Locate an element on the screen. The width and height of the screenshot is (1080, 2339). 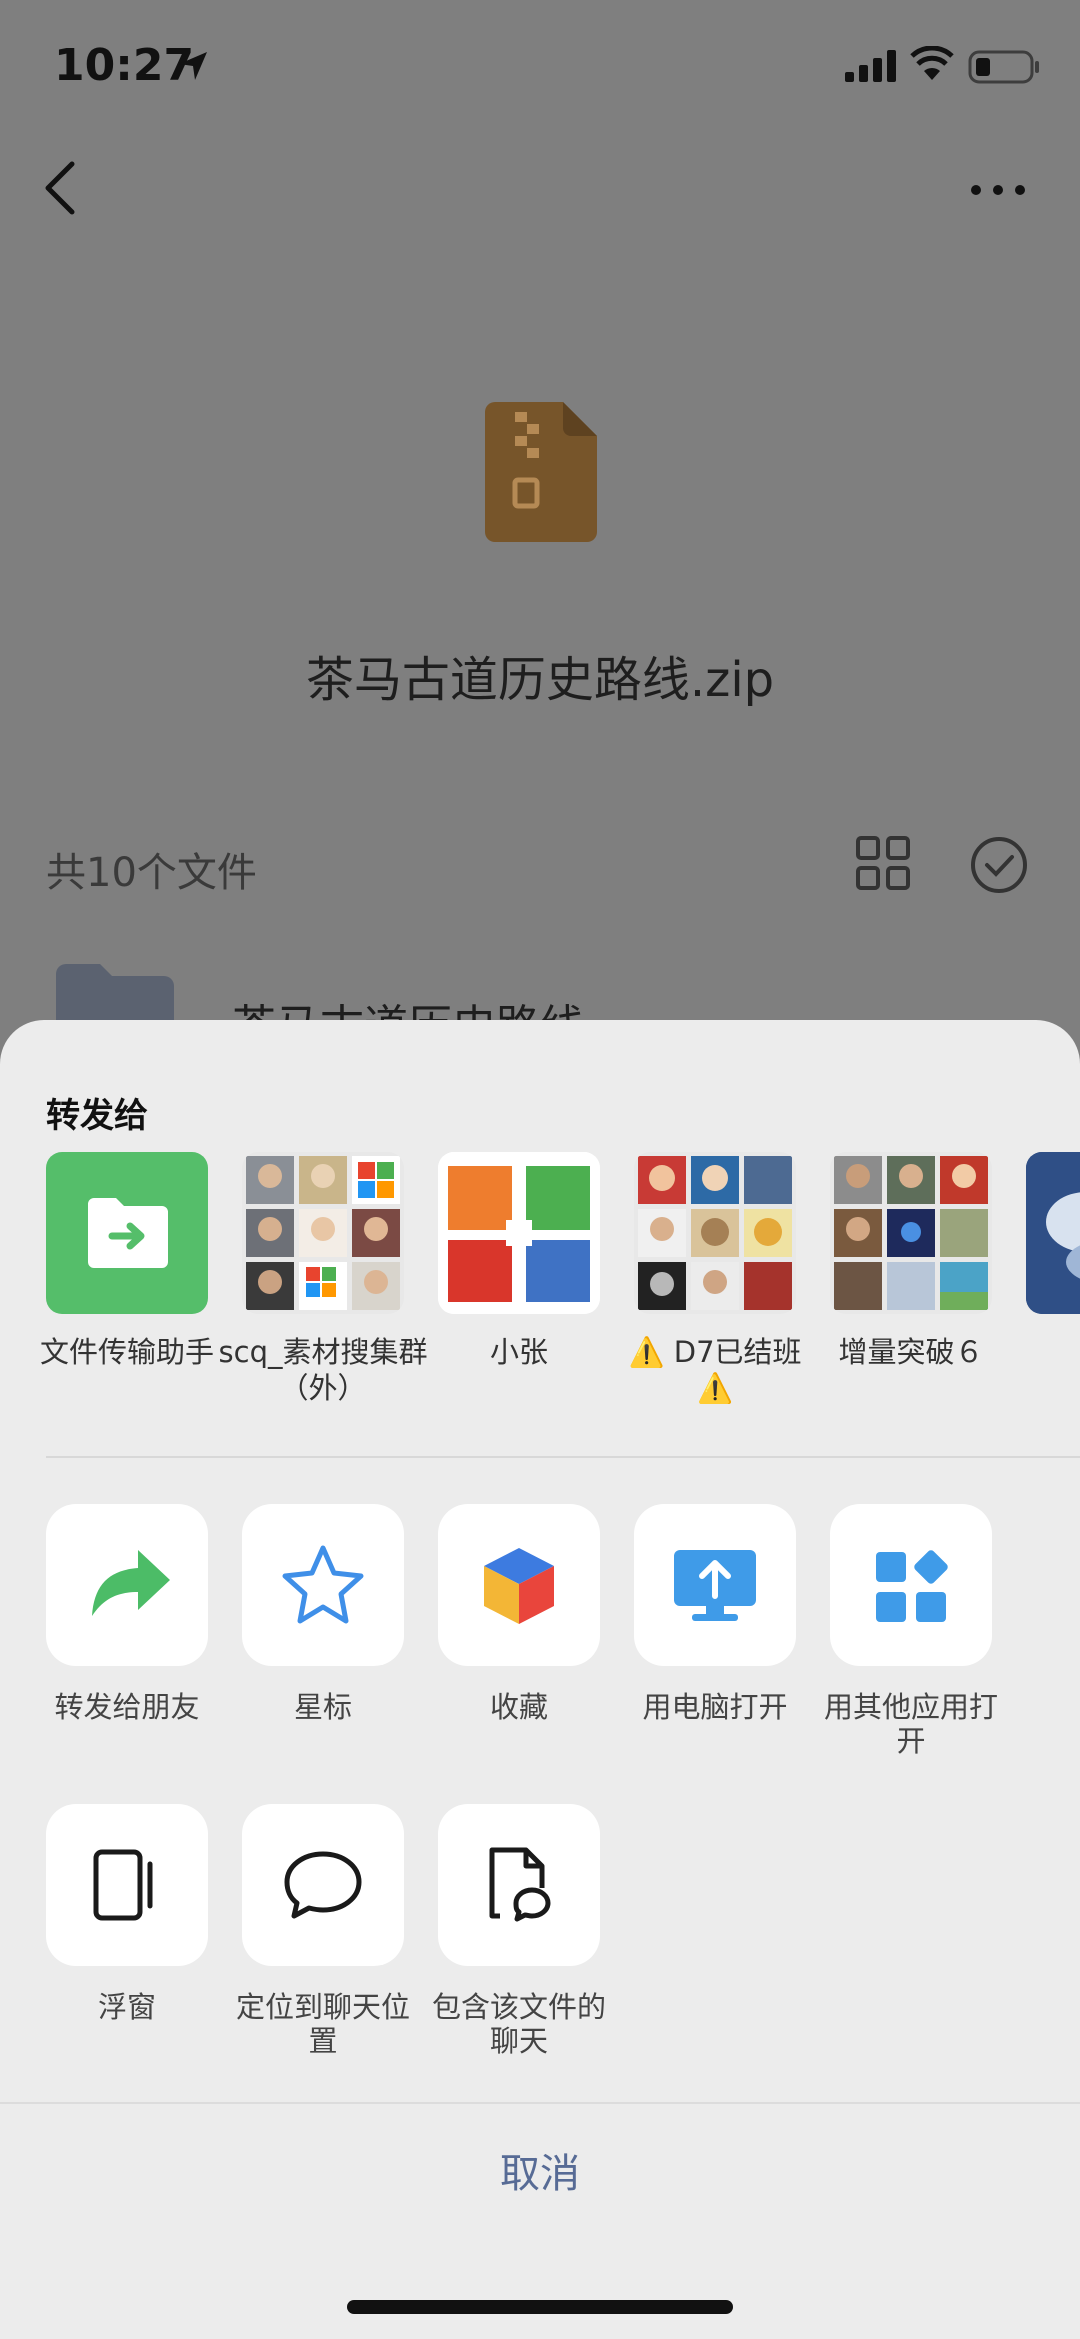
recent-contacts-row: 文件传输助手 scq_素材搜集群（外） 小张 ⚠️ D7已结班 ⚠️ 增量突破６ is located at coordinates (540, 1292).